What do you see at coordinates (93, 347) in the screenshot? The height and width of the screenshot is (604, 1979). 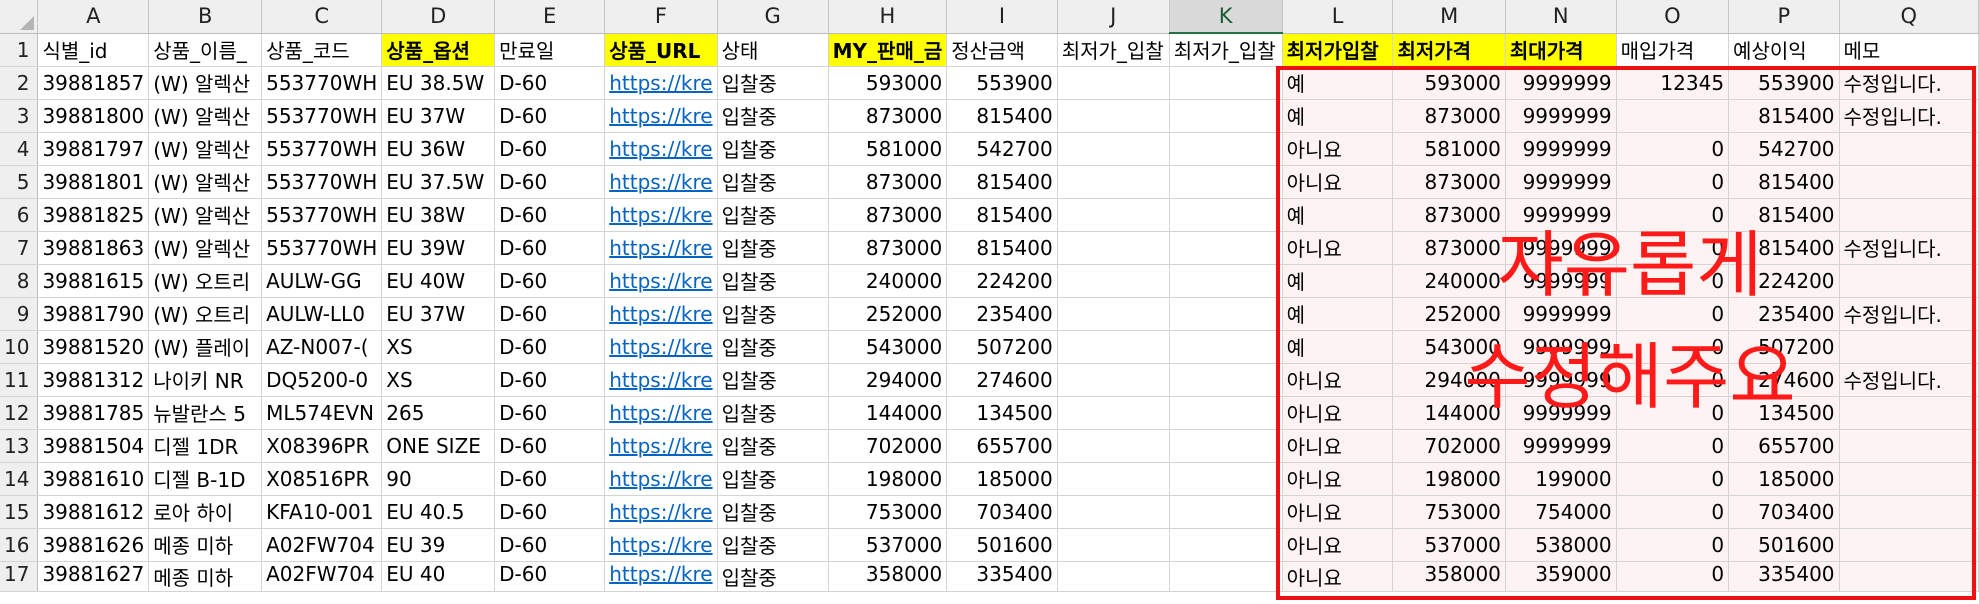 I see `cell-a: 39881520` at bounding box center [93, 347].